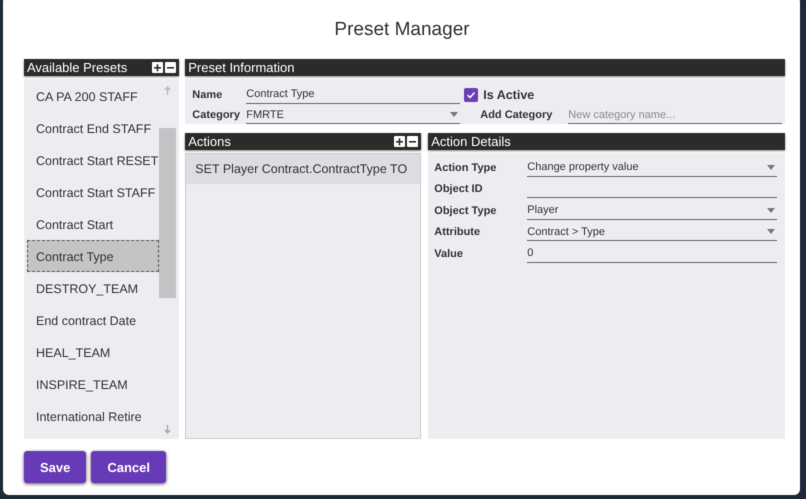 The width and height of the screenshot is (806, 499). What do you see at coordinates (216, 116) in the screenshot?
I see `field-label: Category` at bounding box center [216, 116].